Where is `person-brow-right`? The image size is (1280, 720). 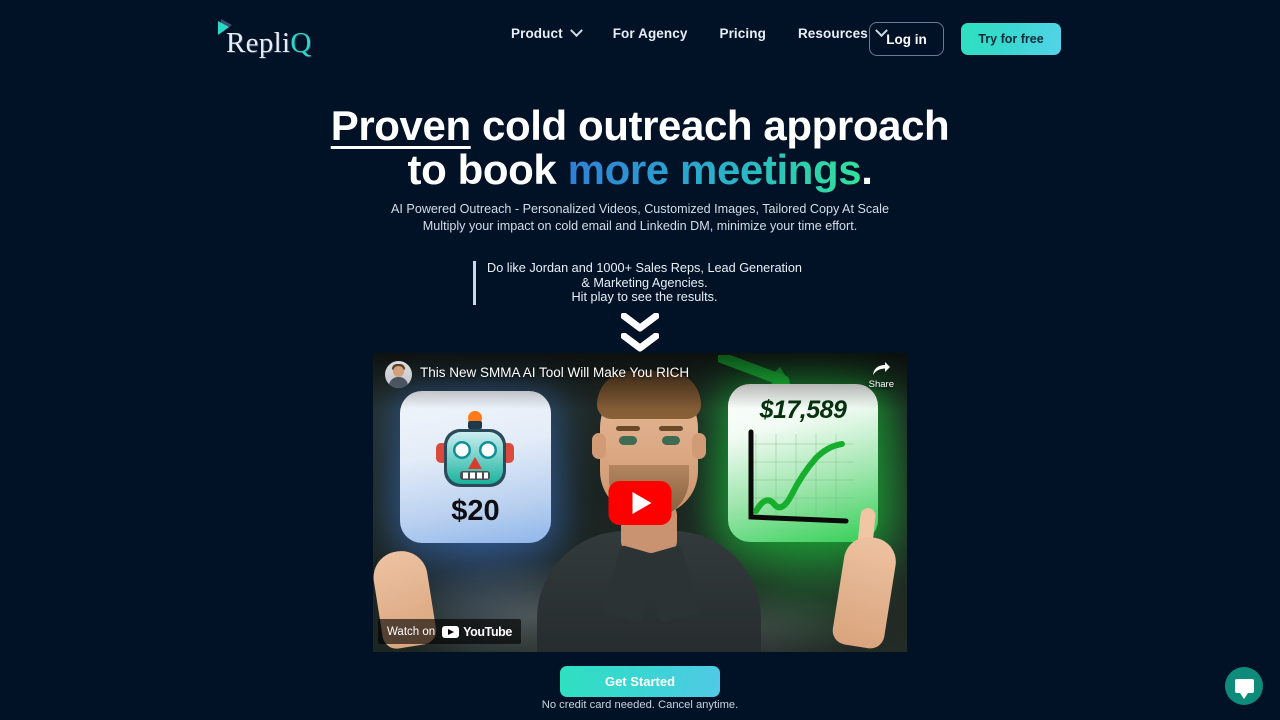
person-brow-right is located at coordinates (671, 428).